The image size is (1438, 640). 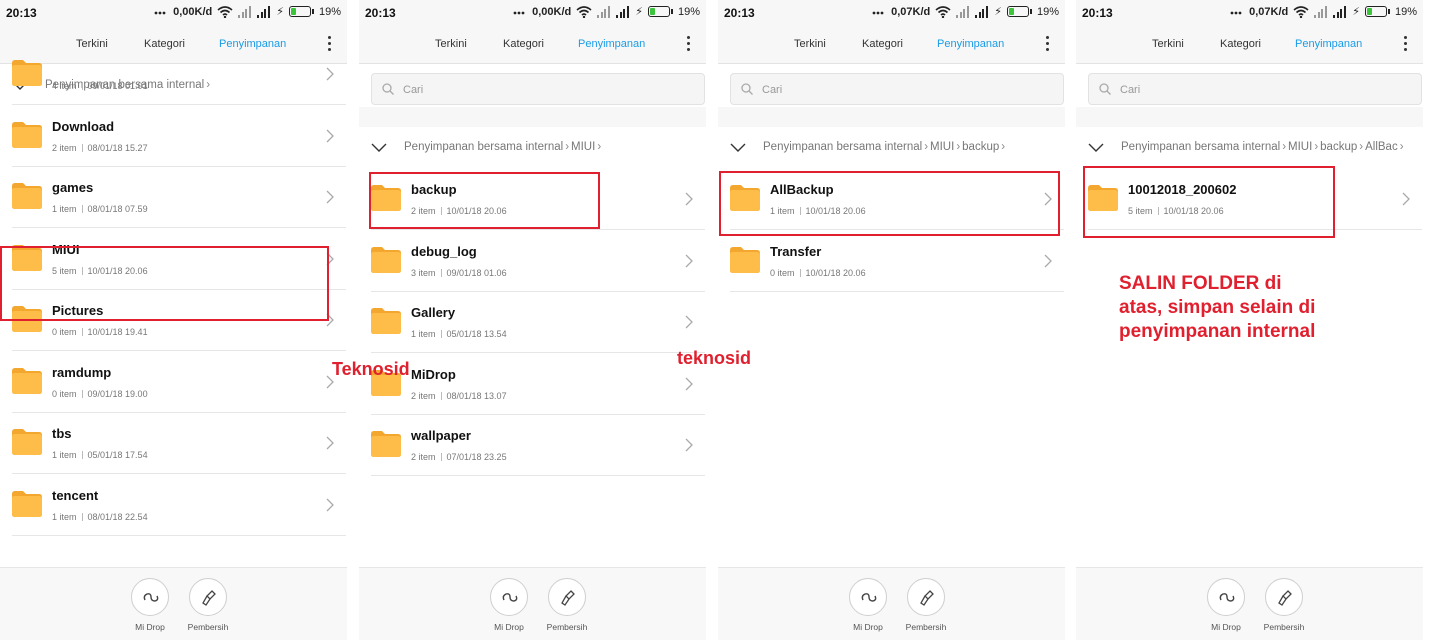 I want to click on modified-date: 07/01/18 23.25, so click(x=476, y=457).